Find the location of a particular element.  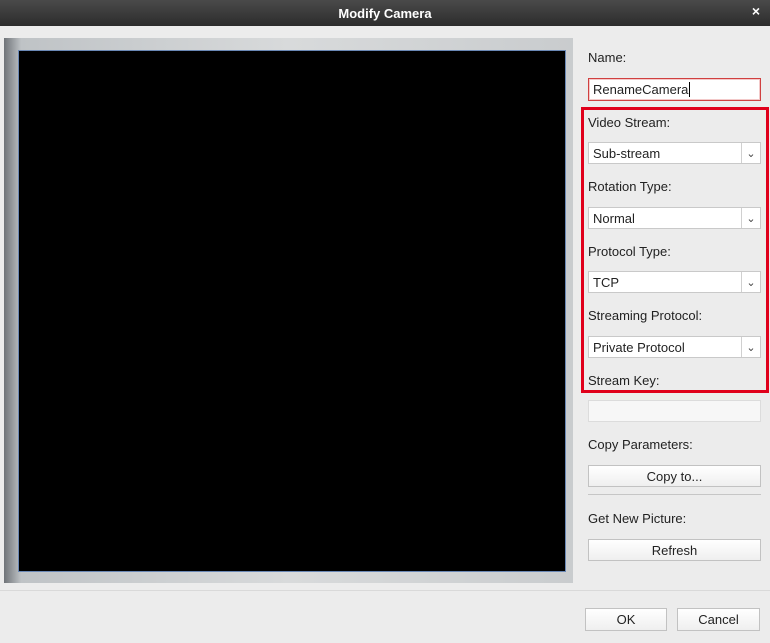

ok-button: OK is located at coordinates (626, 619).